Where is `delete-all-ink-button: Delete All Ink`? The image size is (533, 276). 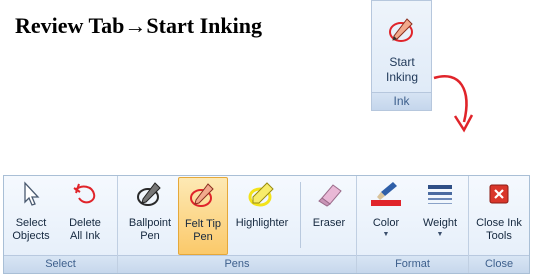 delete-all-ink-button: Delete All Ink is located at coordinates (85, 216).